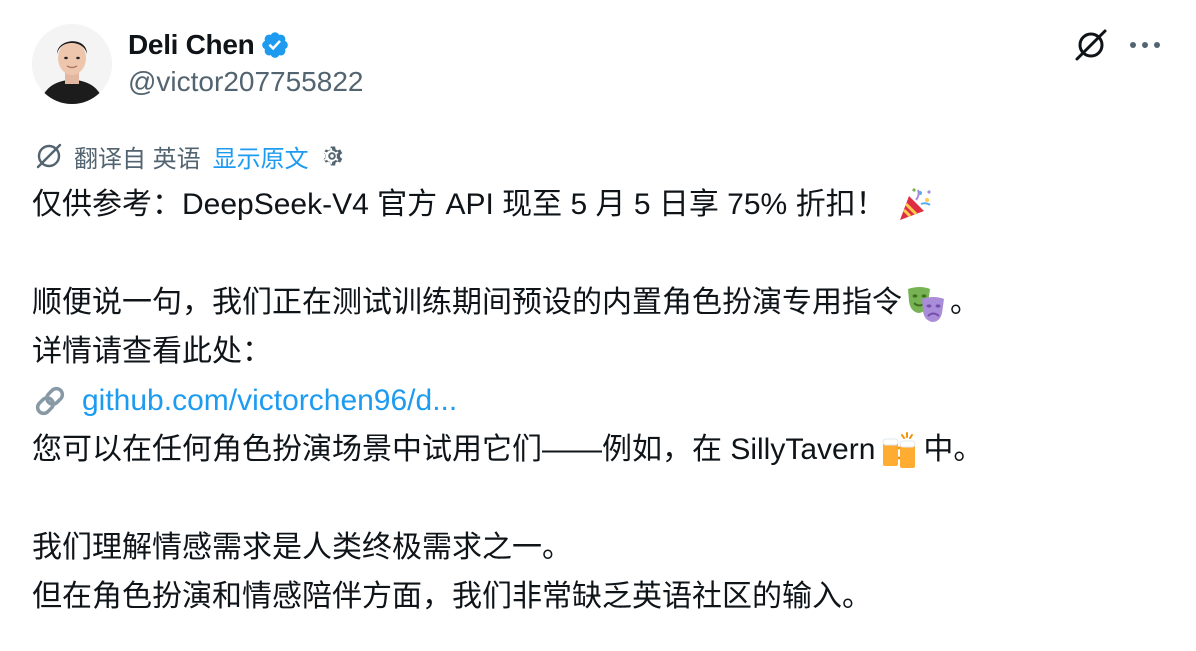 This screenshot has width=1196, height=651. I want to click on author-name: Deli Chen, so click(191, 45).